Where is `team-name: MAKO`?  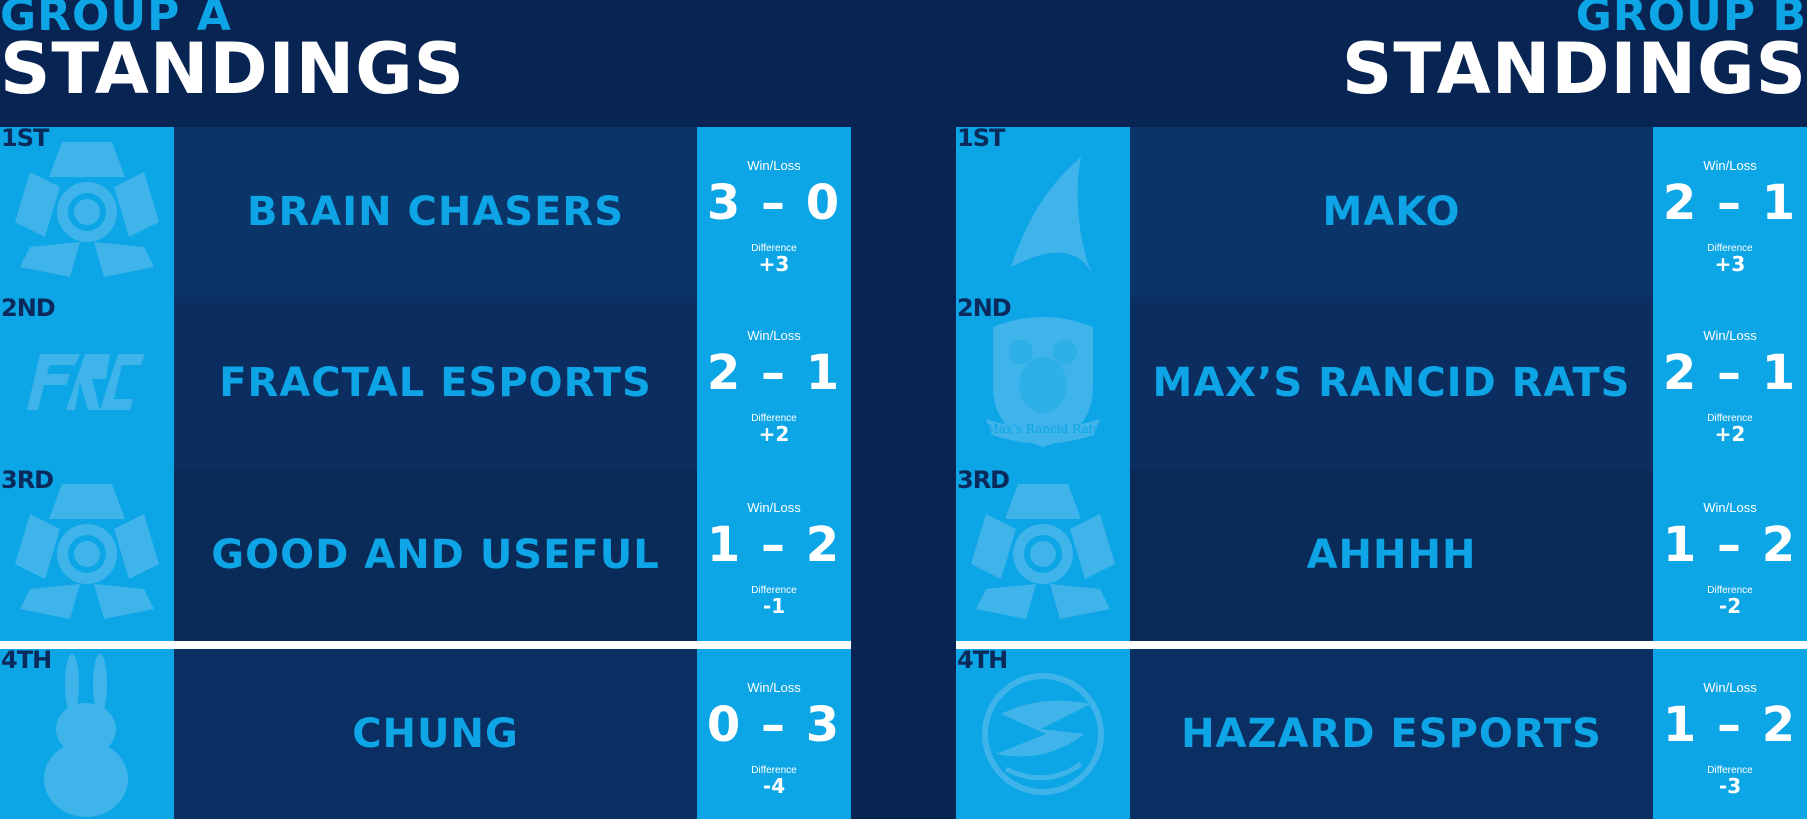 team-name: MAKO is located at coordinates (1391, 212).